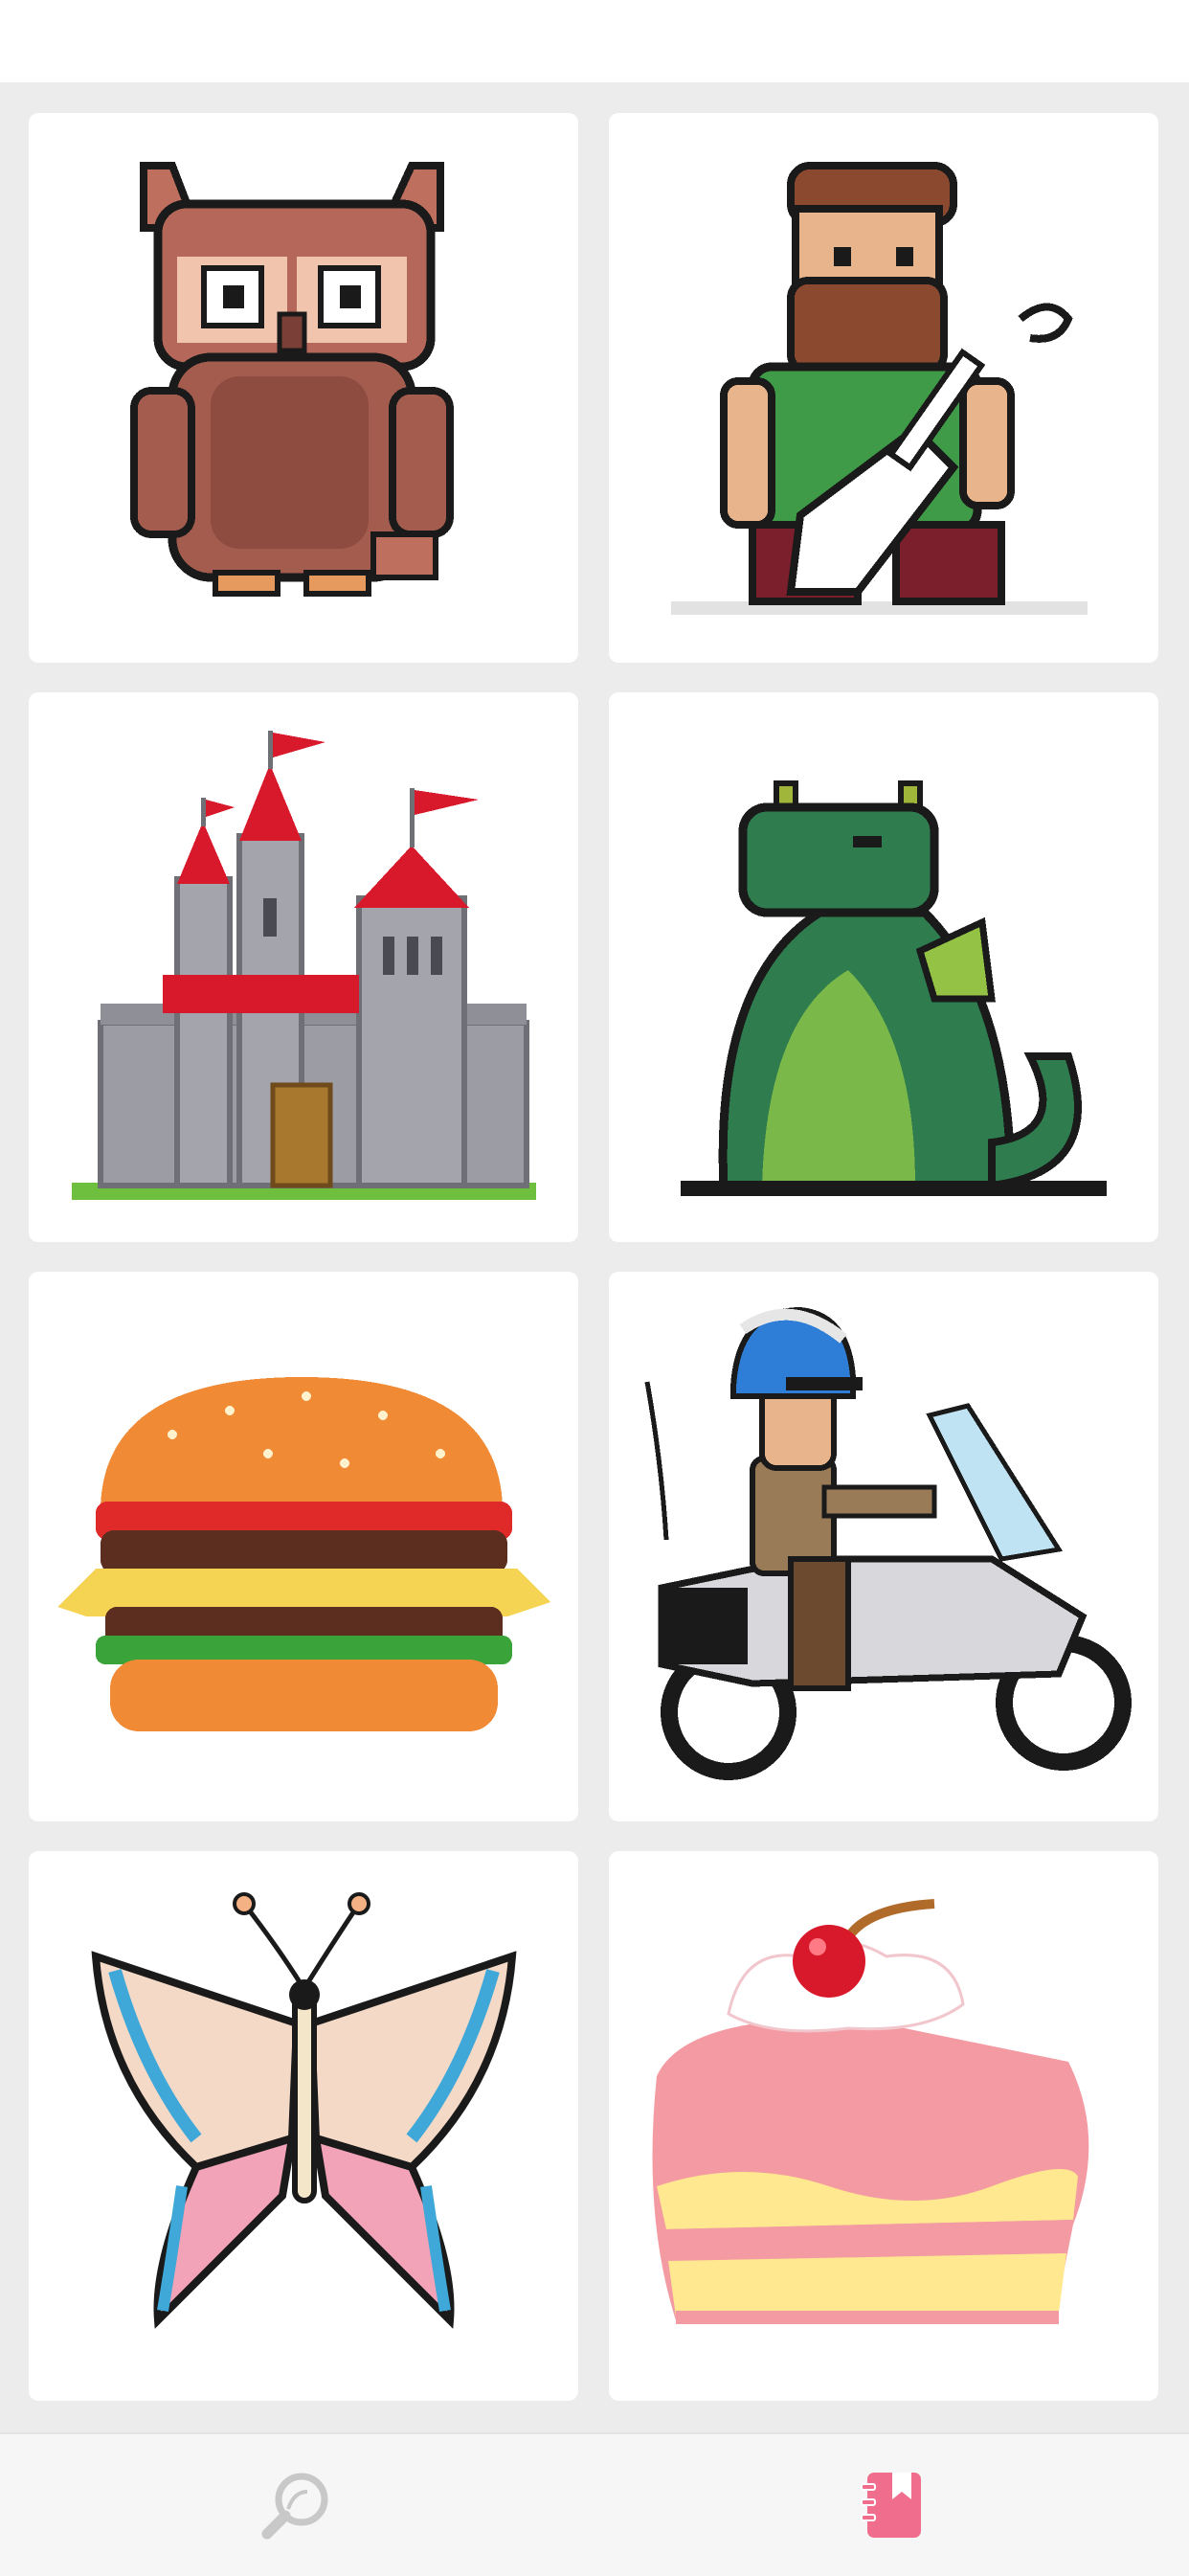  I want to click on artwork-card-butterfly, so click(303, 2126).